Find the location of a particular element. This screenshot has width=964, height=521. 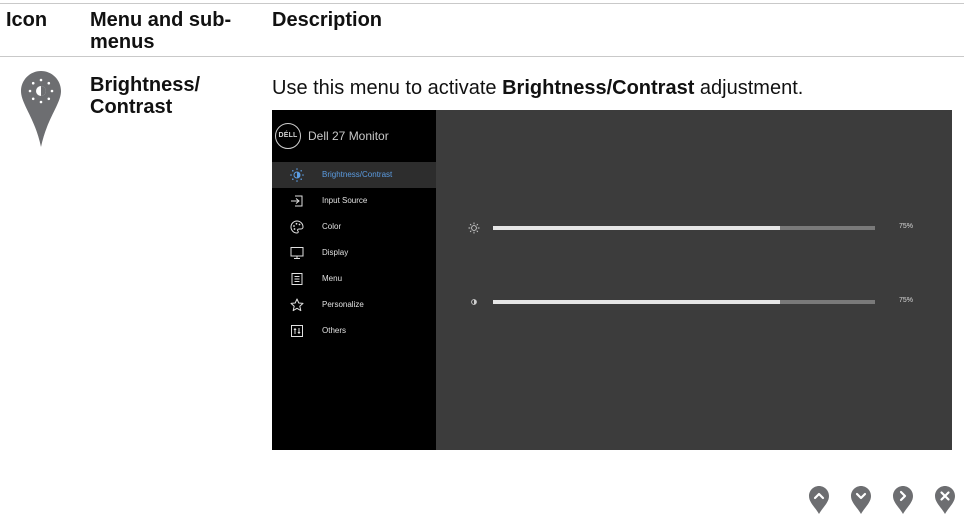

osd-item-label: Menu is located at coordinates (332, 278).